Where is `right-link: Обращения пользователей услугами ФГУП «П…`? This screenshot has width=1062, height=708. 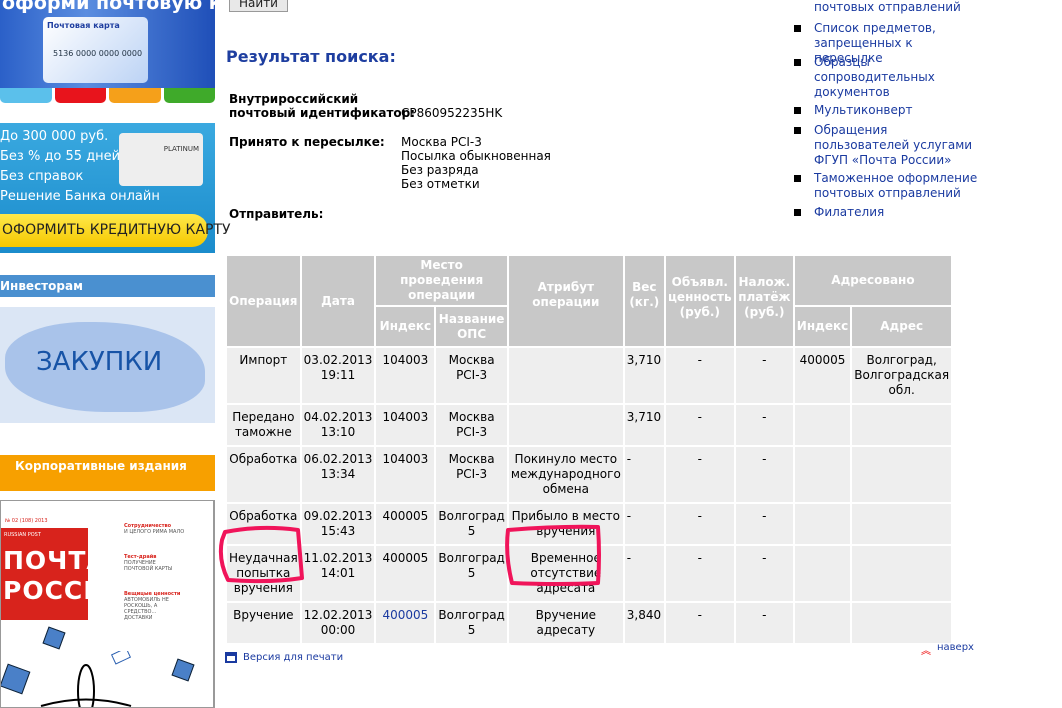 right-link: Обращения пользователей услугами ФГУП «П… is located at coordinates (889, 145).